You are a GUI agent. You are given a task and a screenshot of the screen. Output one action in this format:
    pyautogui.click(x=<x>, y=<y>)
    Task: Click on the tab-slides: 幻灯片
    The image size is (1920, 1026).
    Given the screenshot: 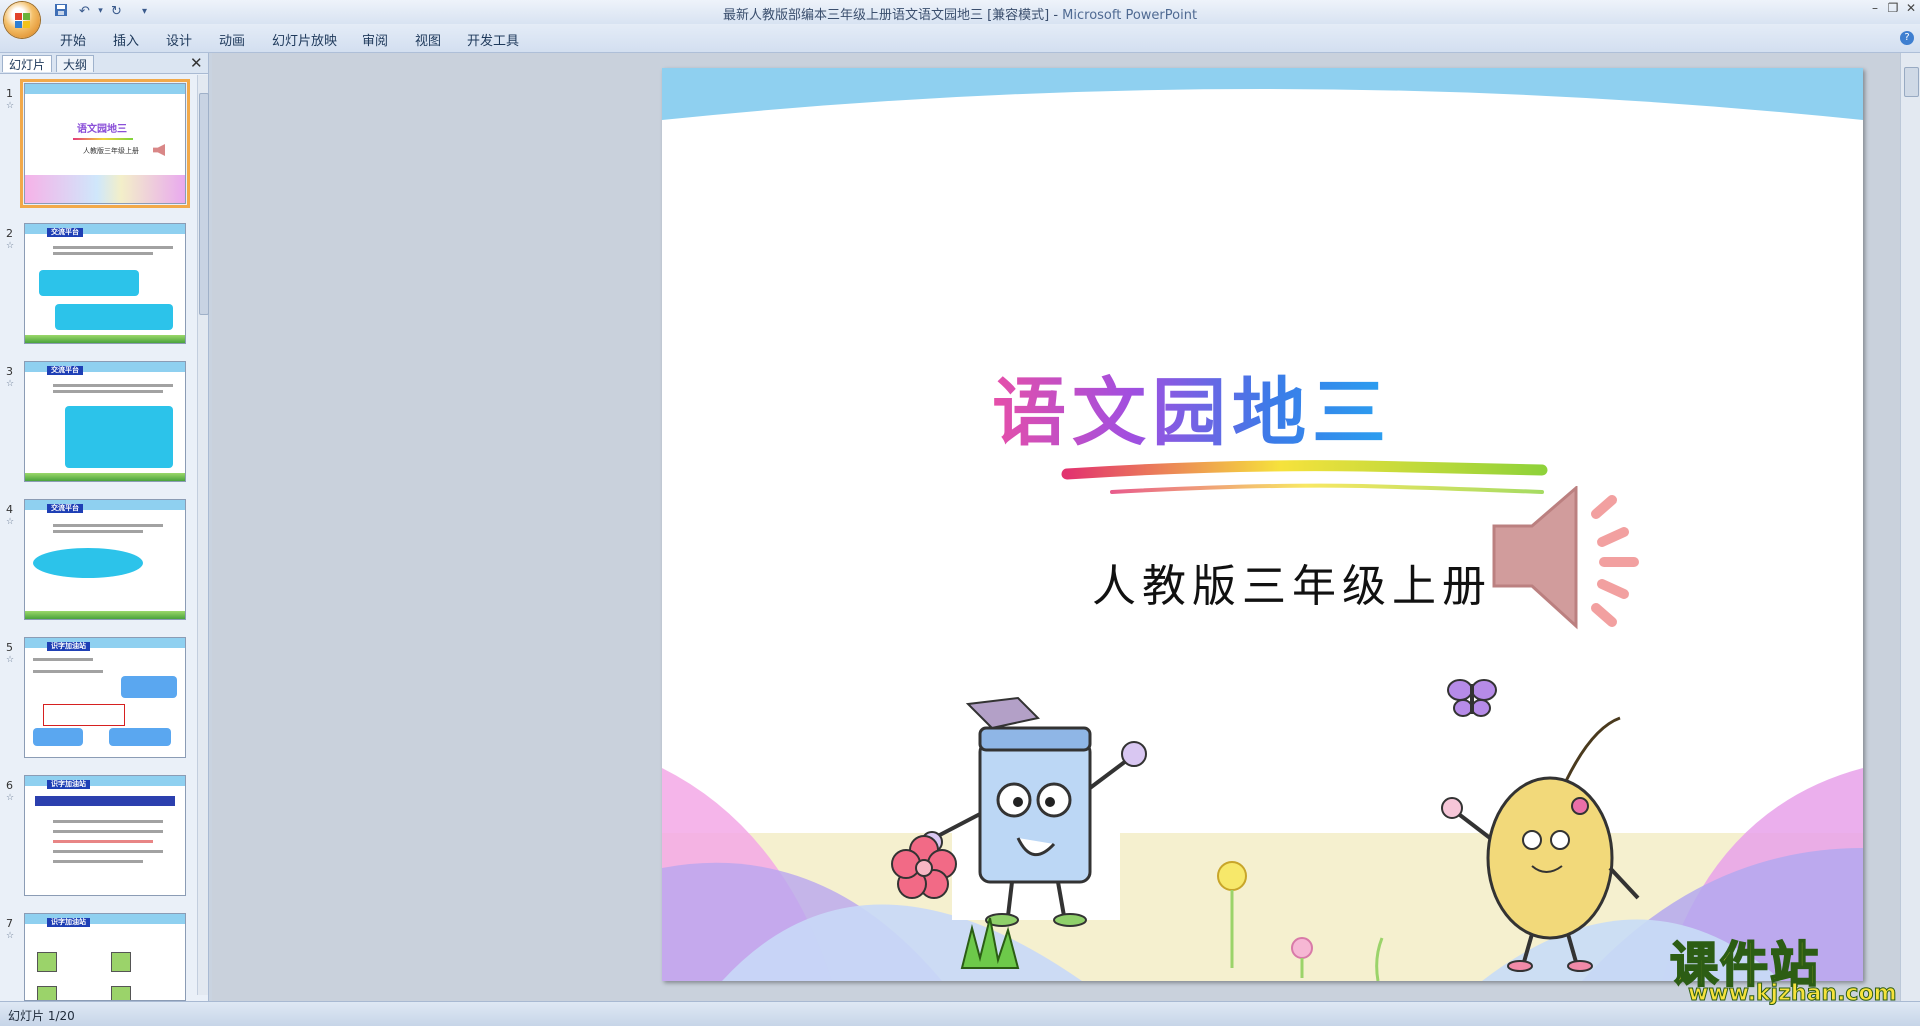 What is the action you would take?
    pyautogui.click(x=27, y=63)
    